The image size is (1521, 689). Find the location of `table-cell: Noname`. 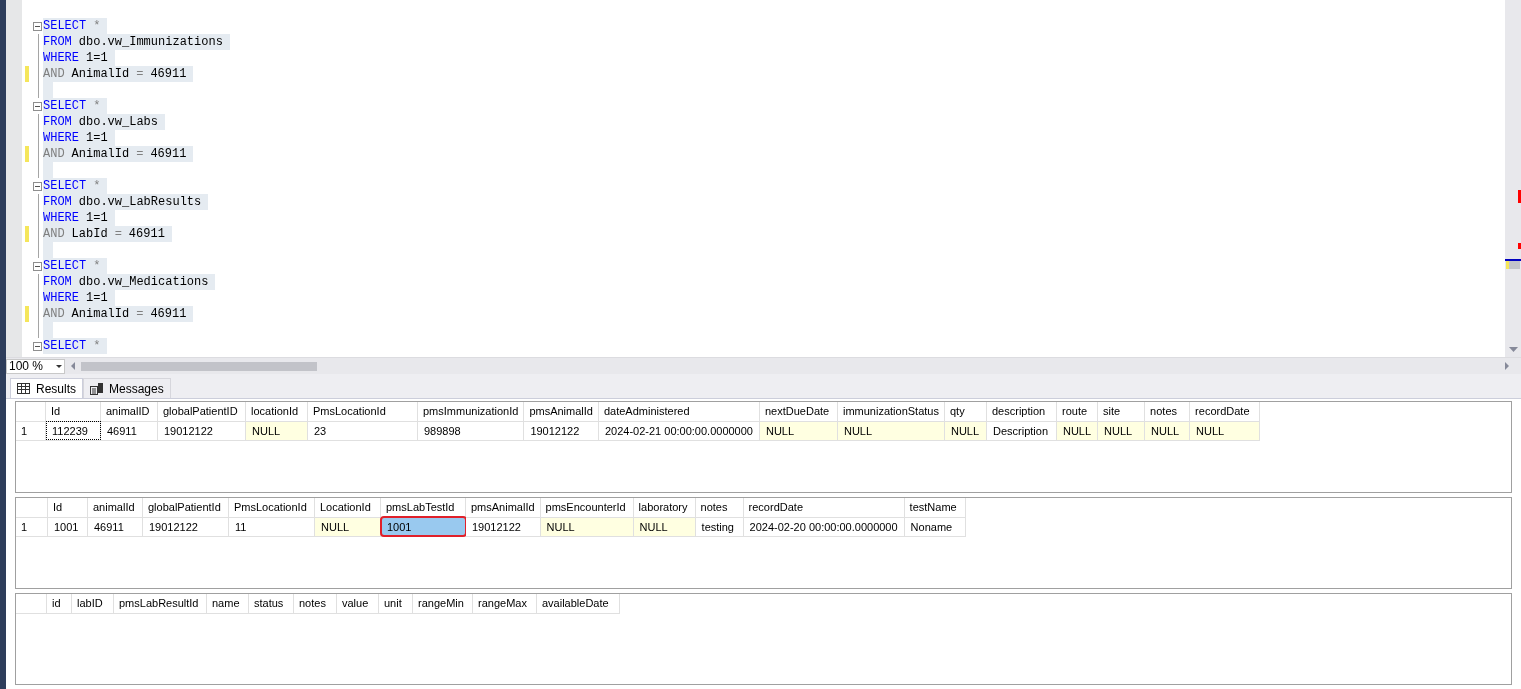

table-cell: Noname is located at coordinates (935, 526).